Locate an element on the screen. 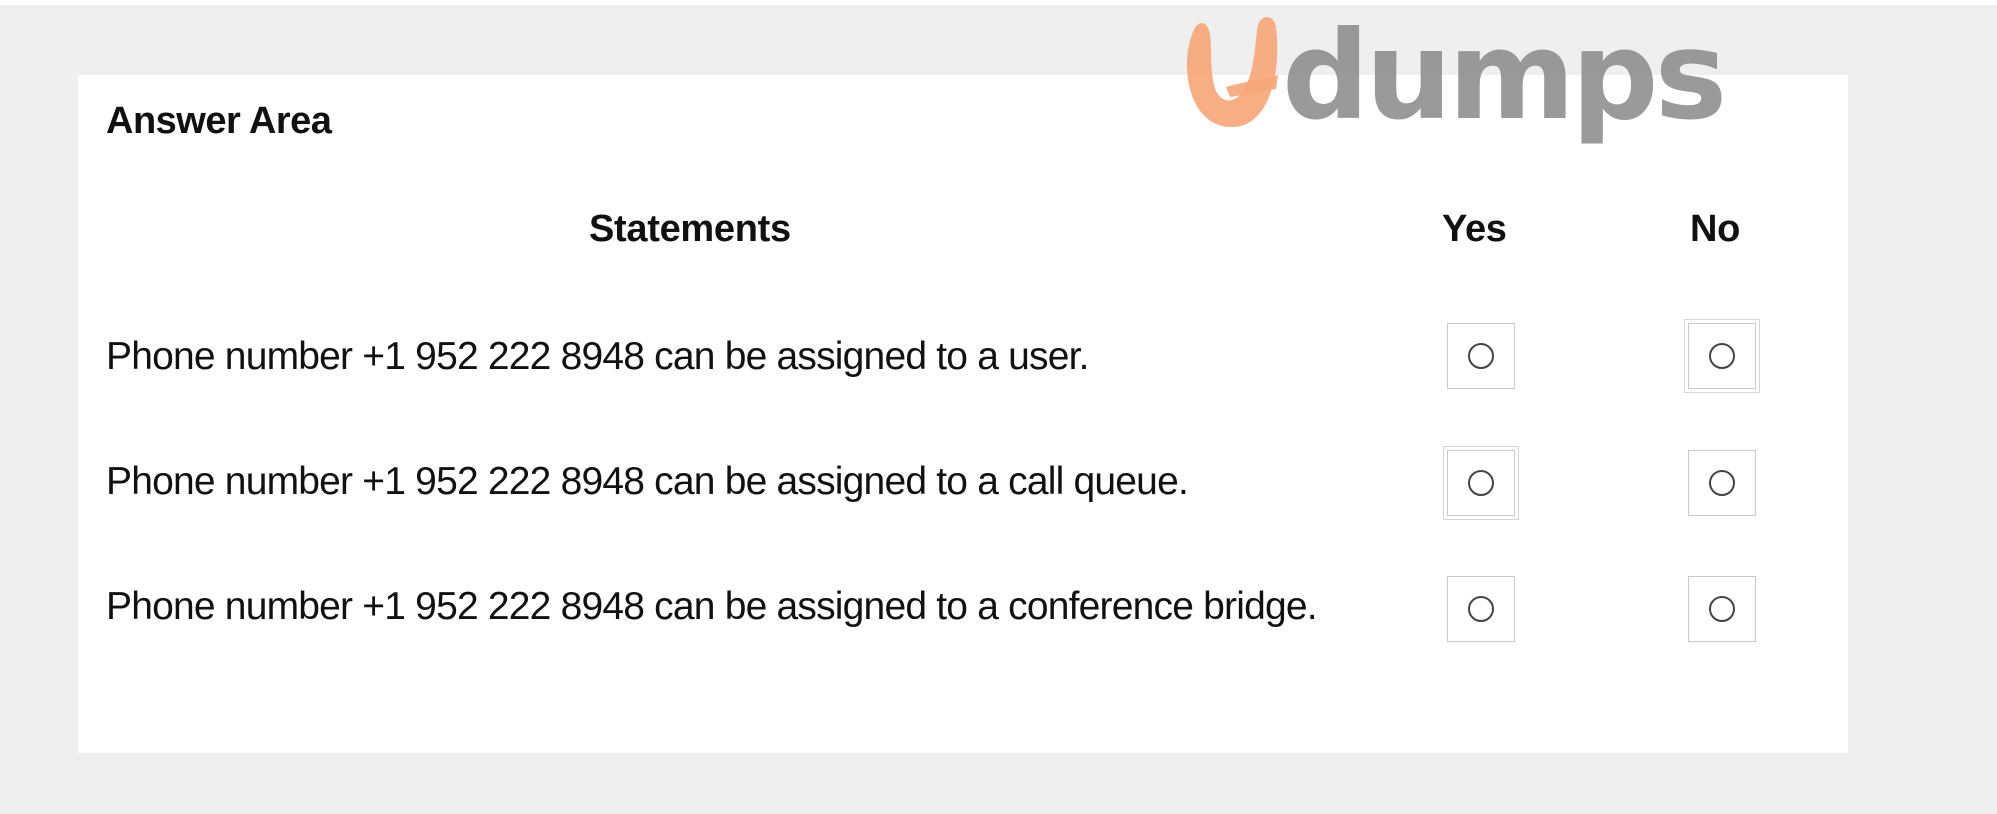  no-header: No is located at coordinates (1715, 229).